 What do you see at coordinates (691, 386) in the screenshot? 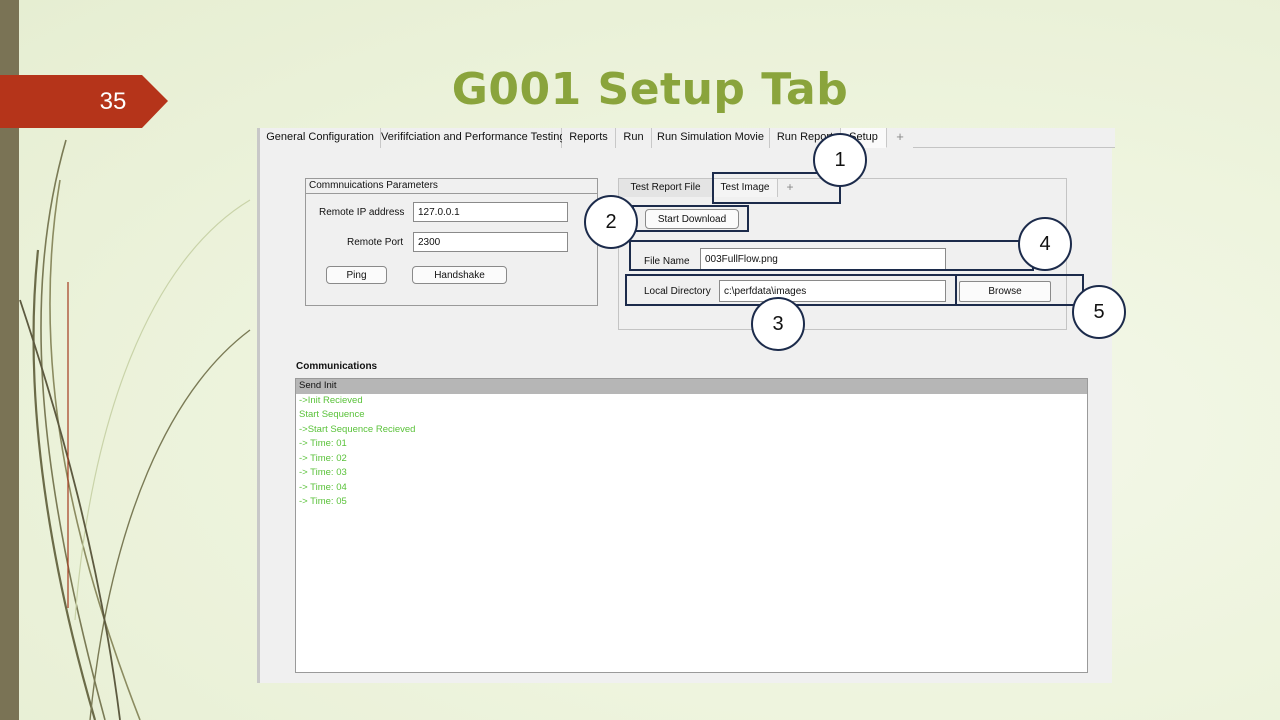
I see `log-line: Send Init` at bounding box center [691, 386].